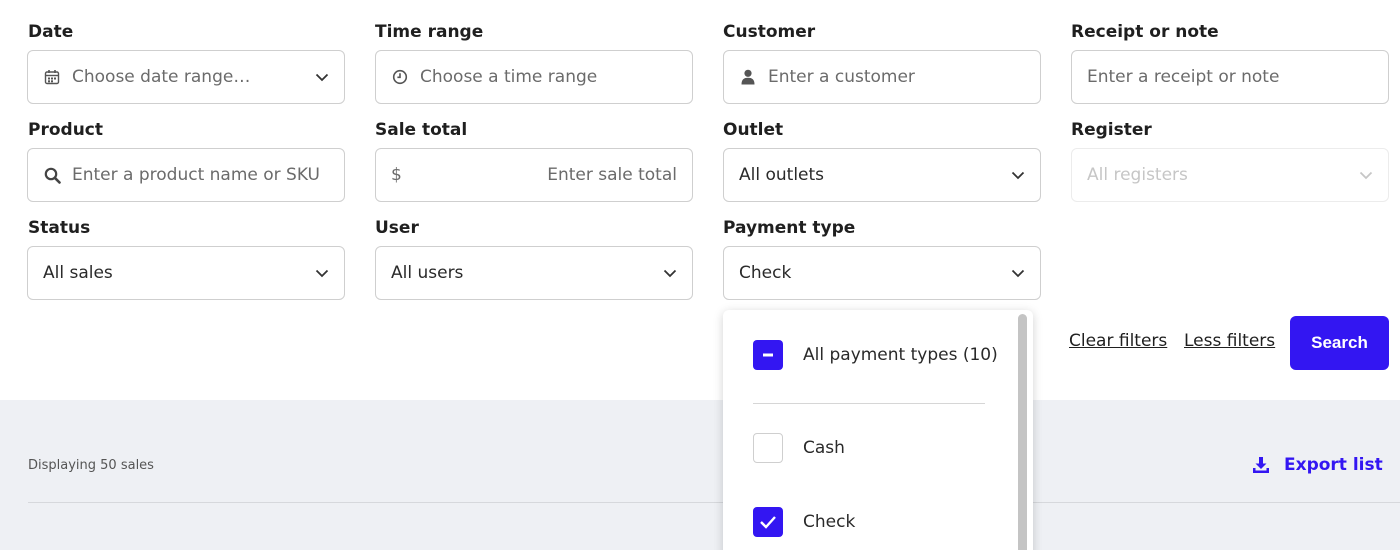 This screenshot has height=550, width=1400. What do you see at coordinates (421, 130) in the screenshot?
I see `sale-total-label: Sale total` at bounding box center [421, 130].